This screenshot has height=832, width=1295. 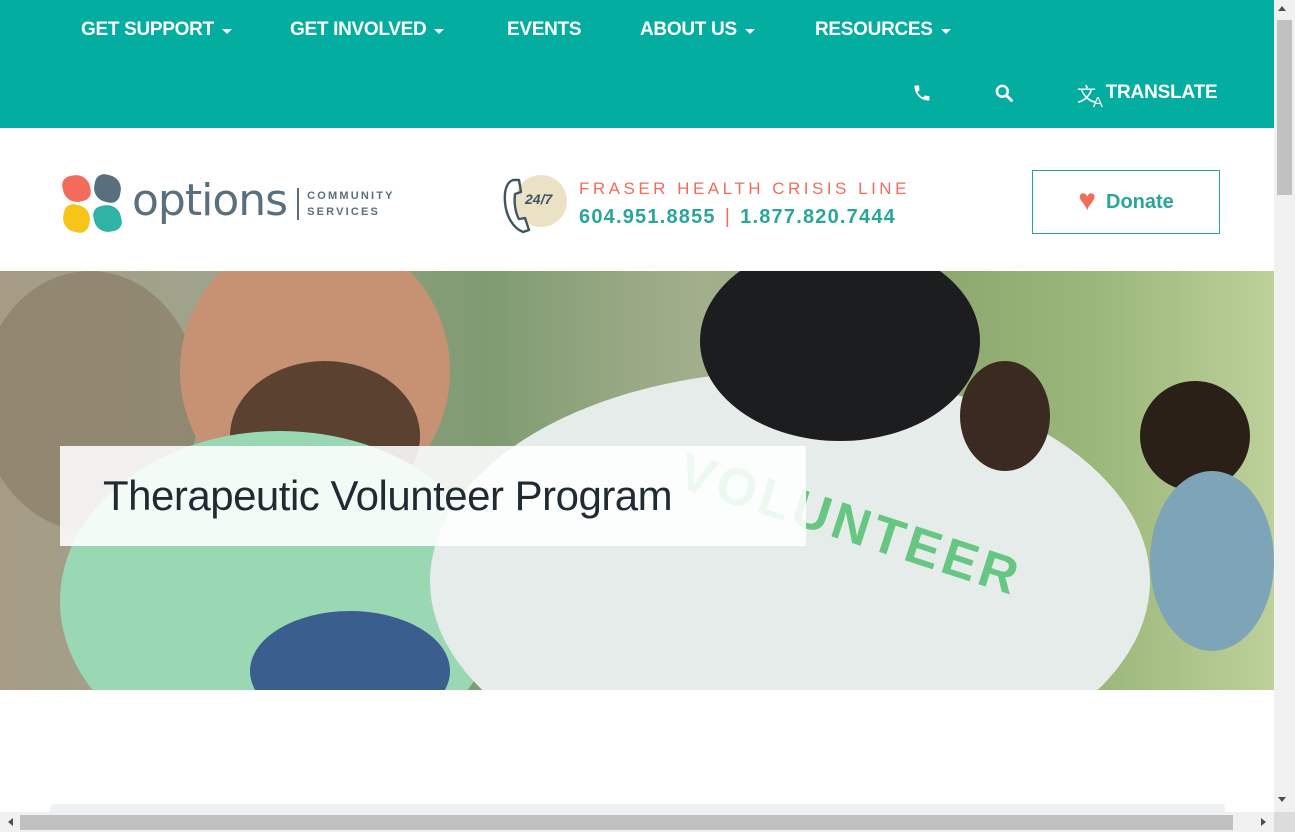 I want to click on translate-button: 文A TRANSLATE, so click(x=1147, y=94).